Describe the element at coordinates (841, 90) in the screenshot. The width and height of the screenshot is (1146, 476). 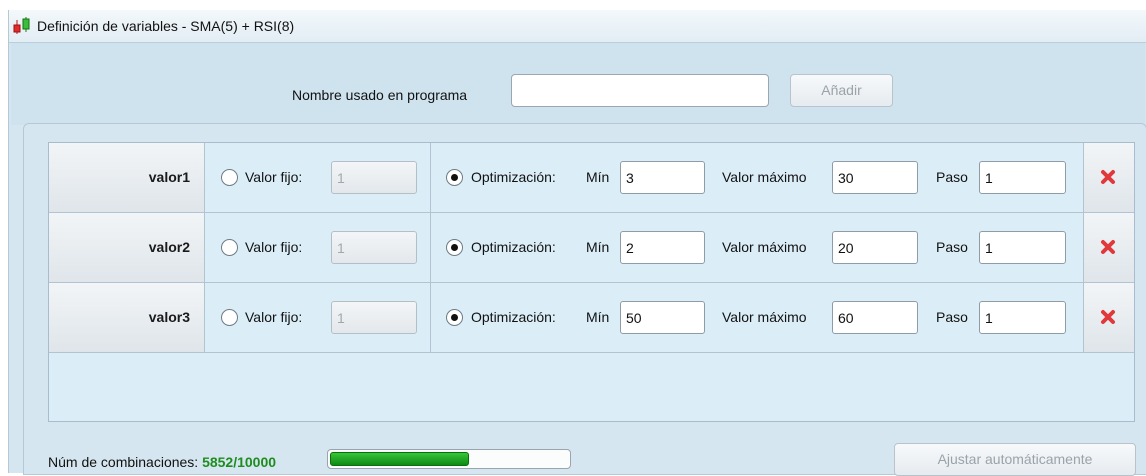
I see `add-button: Añadir` at that location.